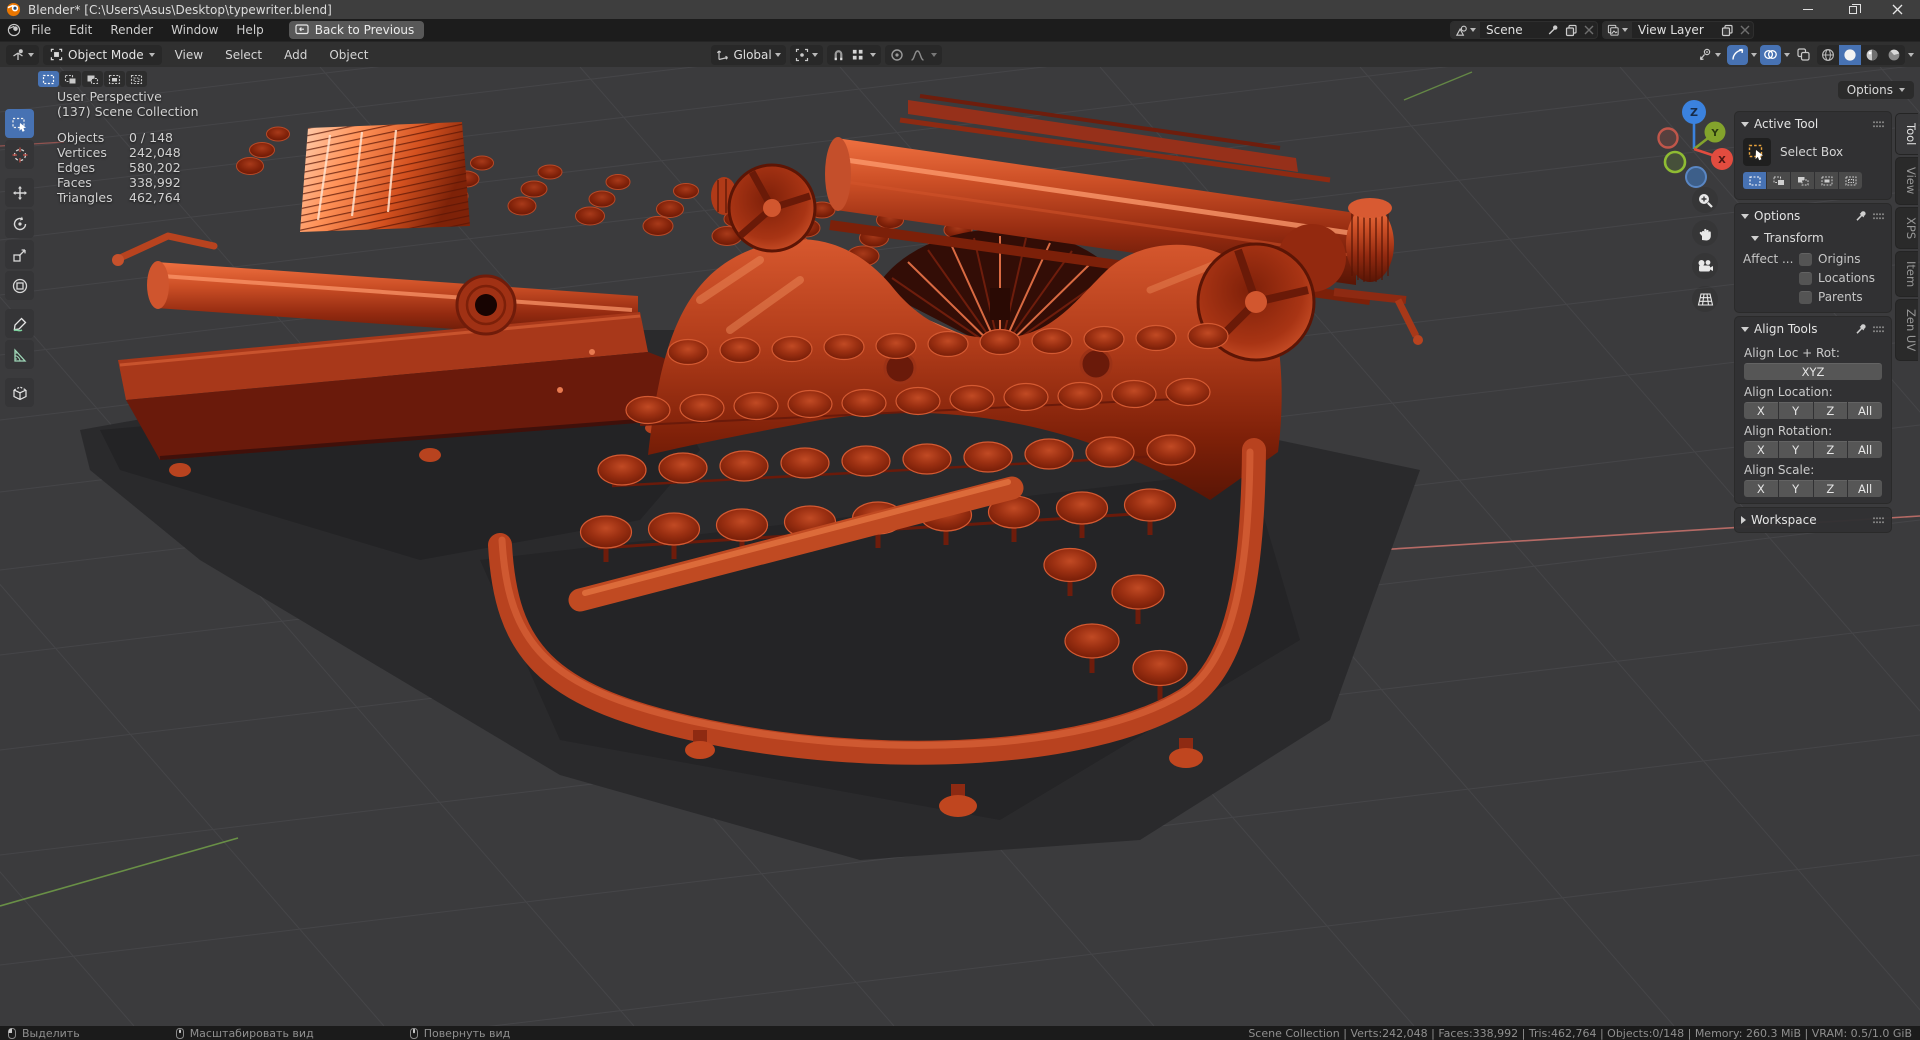 The height and width of the screenshot is (1040, 1920). I want to click on sidebar-tab-tool: Tool, so click(1906, 134).